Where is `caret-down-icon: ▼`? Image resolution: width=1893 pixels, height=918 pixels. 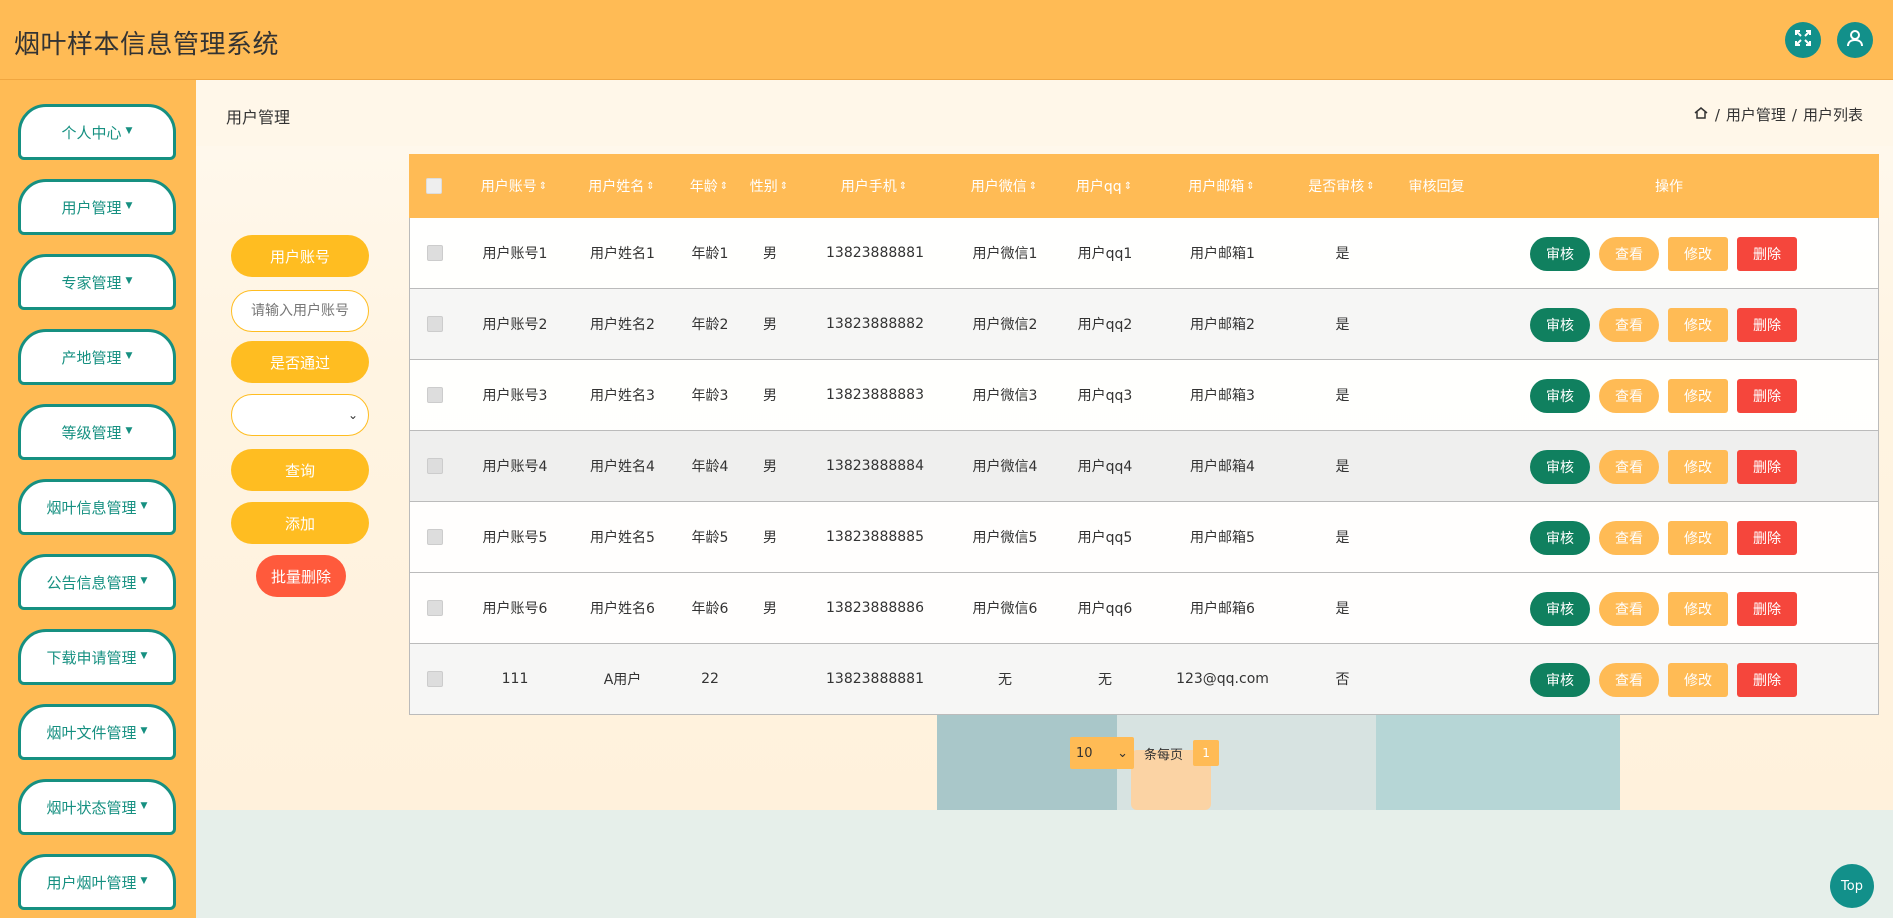 caret-down-icon: ▼ is located at coordinates (144, 656).